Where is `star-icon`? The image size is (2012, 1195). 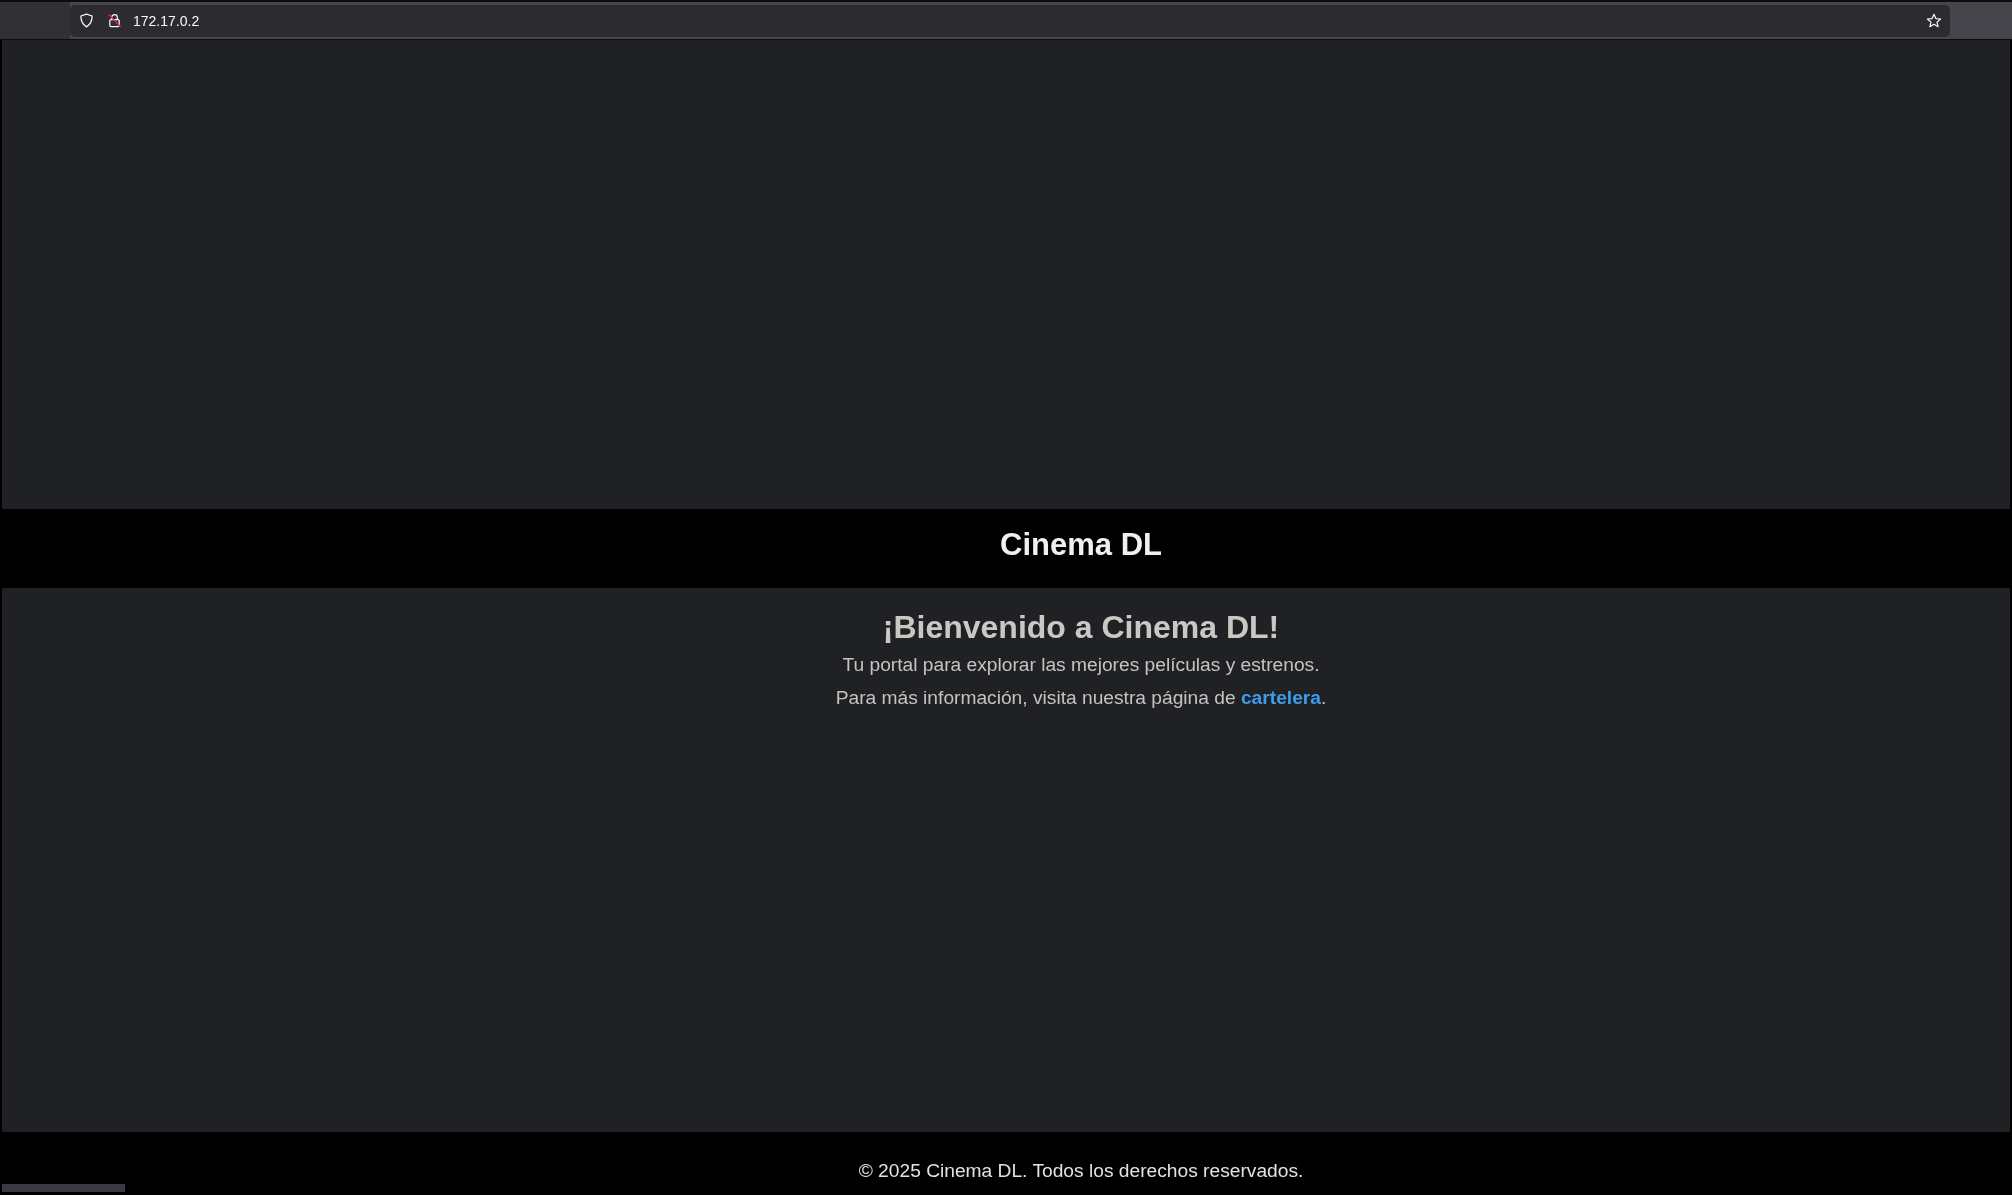
star-icon is located at coordinates (1934, 20).